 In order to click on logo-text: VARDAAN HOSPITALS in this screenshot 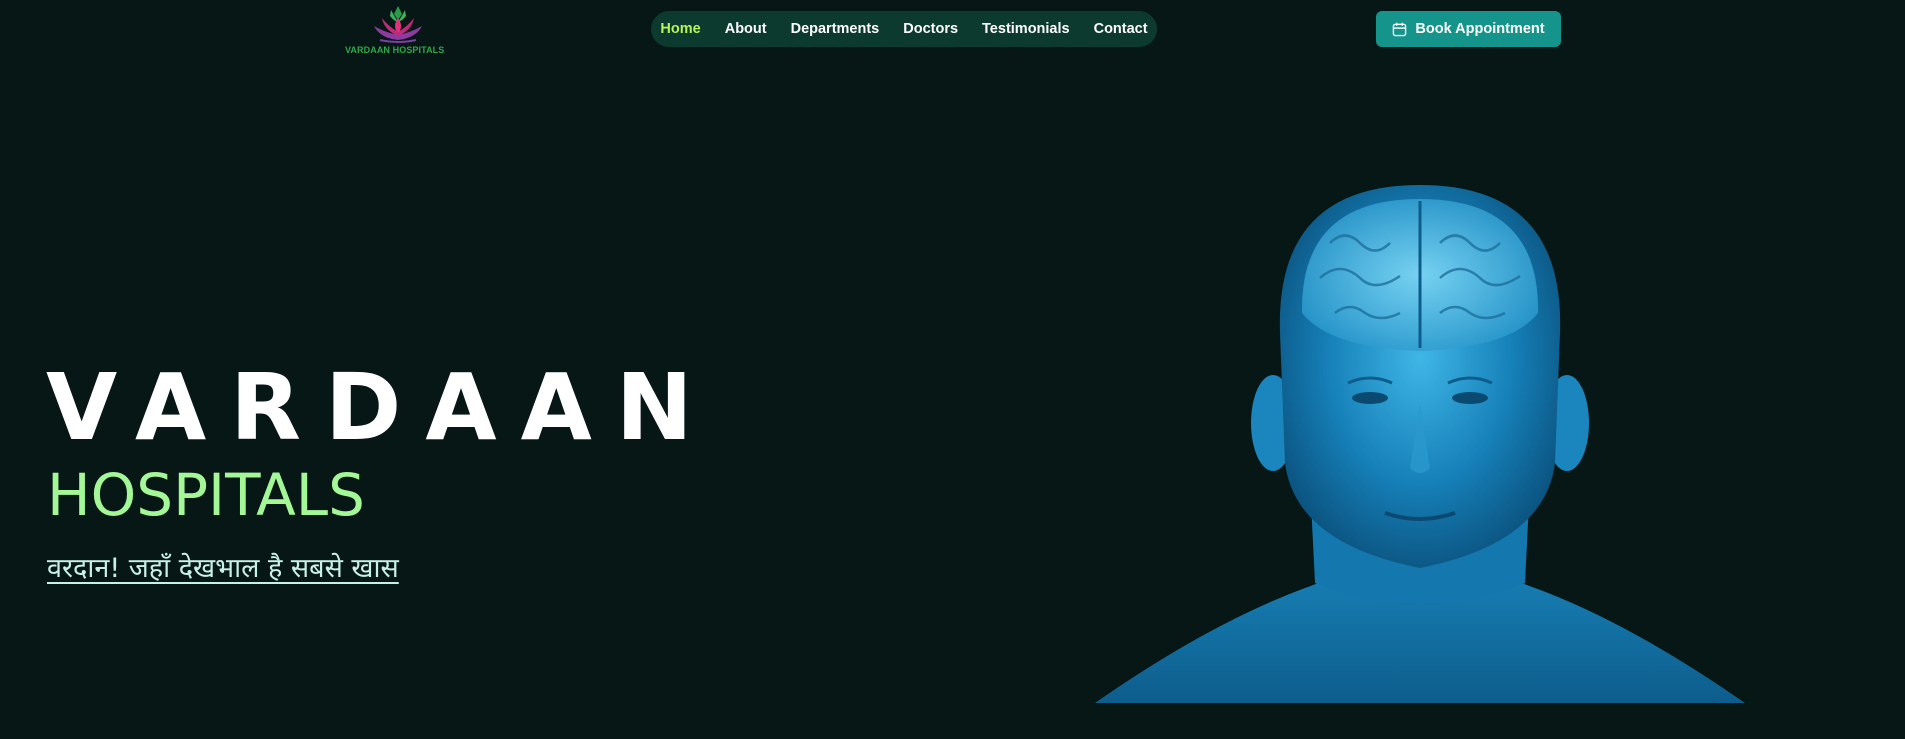, I will do `click(395, 50)`.